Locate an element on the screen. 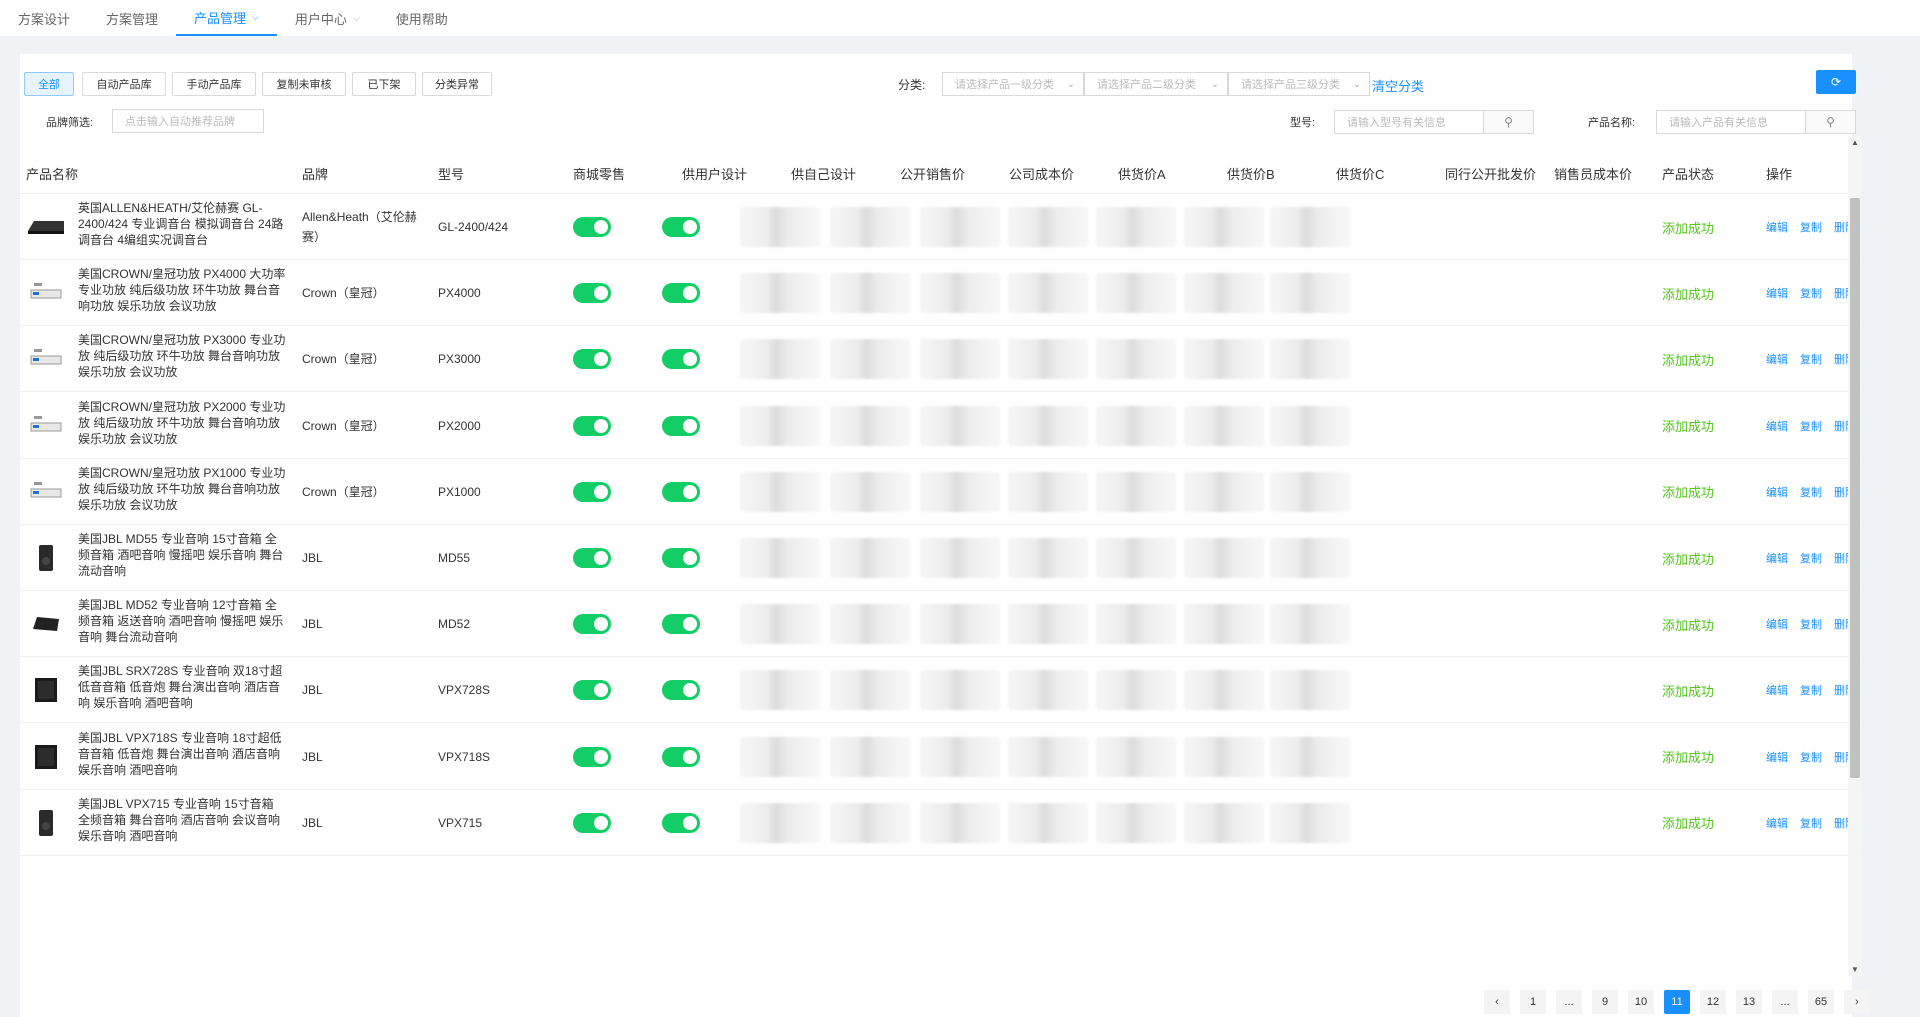 The width and height of the screenshot is (1920, 1017). page-number: 1 is located at coordinates (1533, 1002).